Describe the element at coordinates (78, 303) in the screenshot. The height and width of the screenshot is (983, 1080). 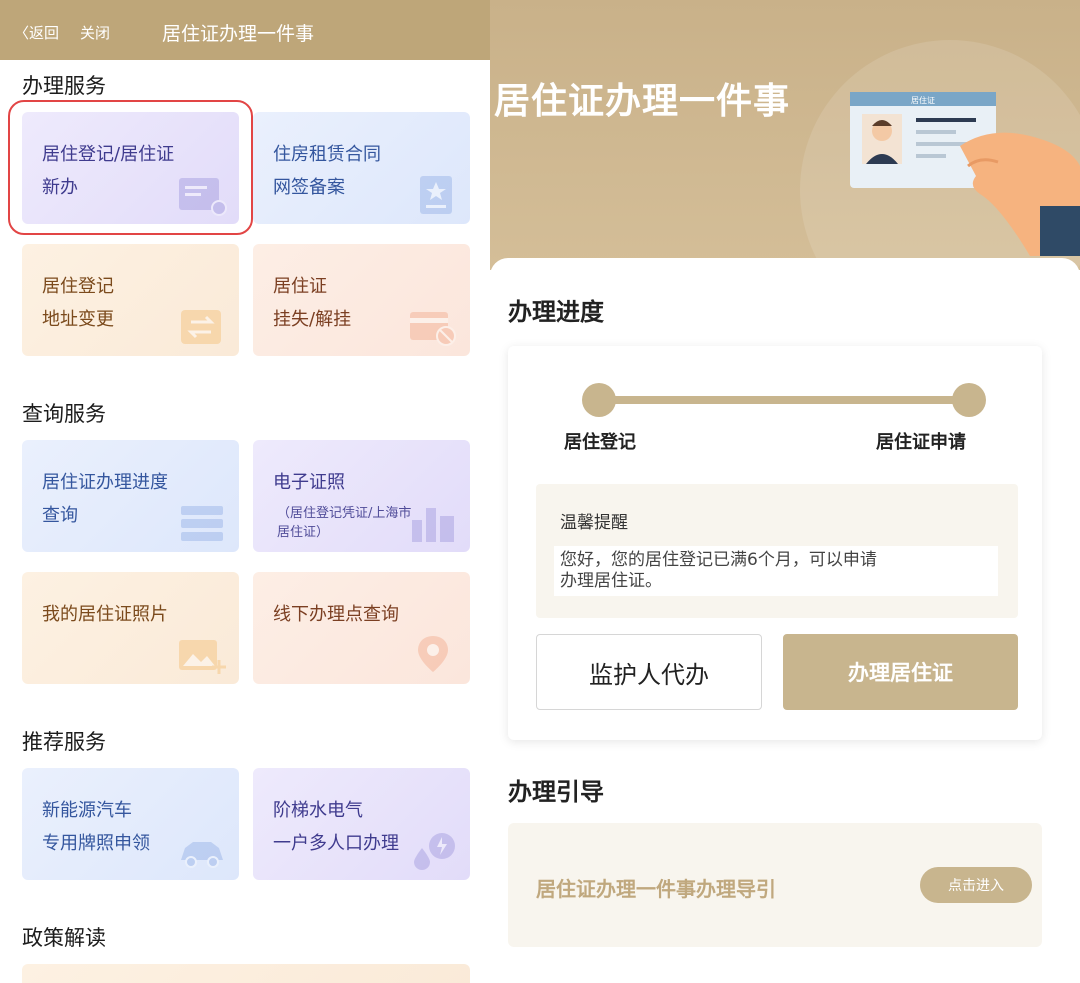
I see `card-label: 居住登记 地址变更` at that location.